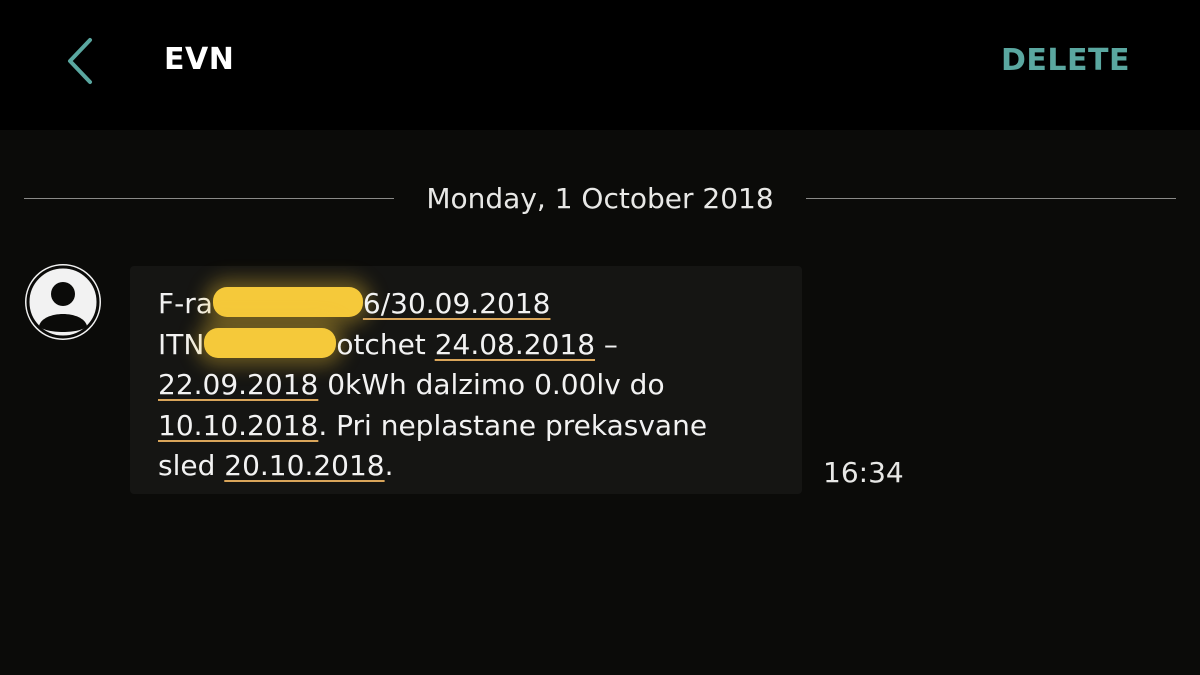  I want to click on message-line-1: F-ra 6/30.09.2018, so click(468, 304).